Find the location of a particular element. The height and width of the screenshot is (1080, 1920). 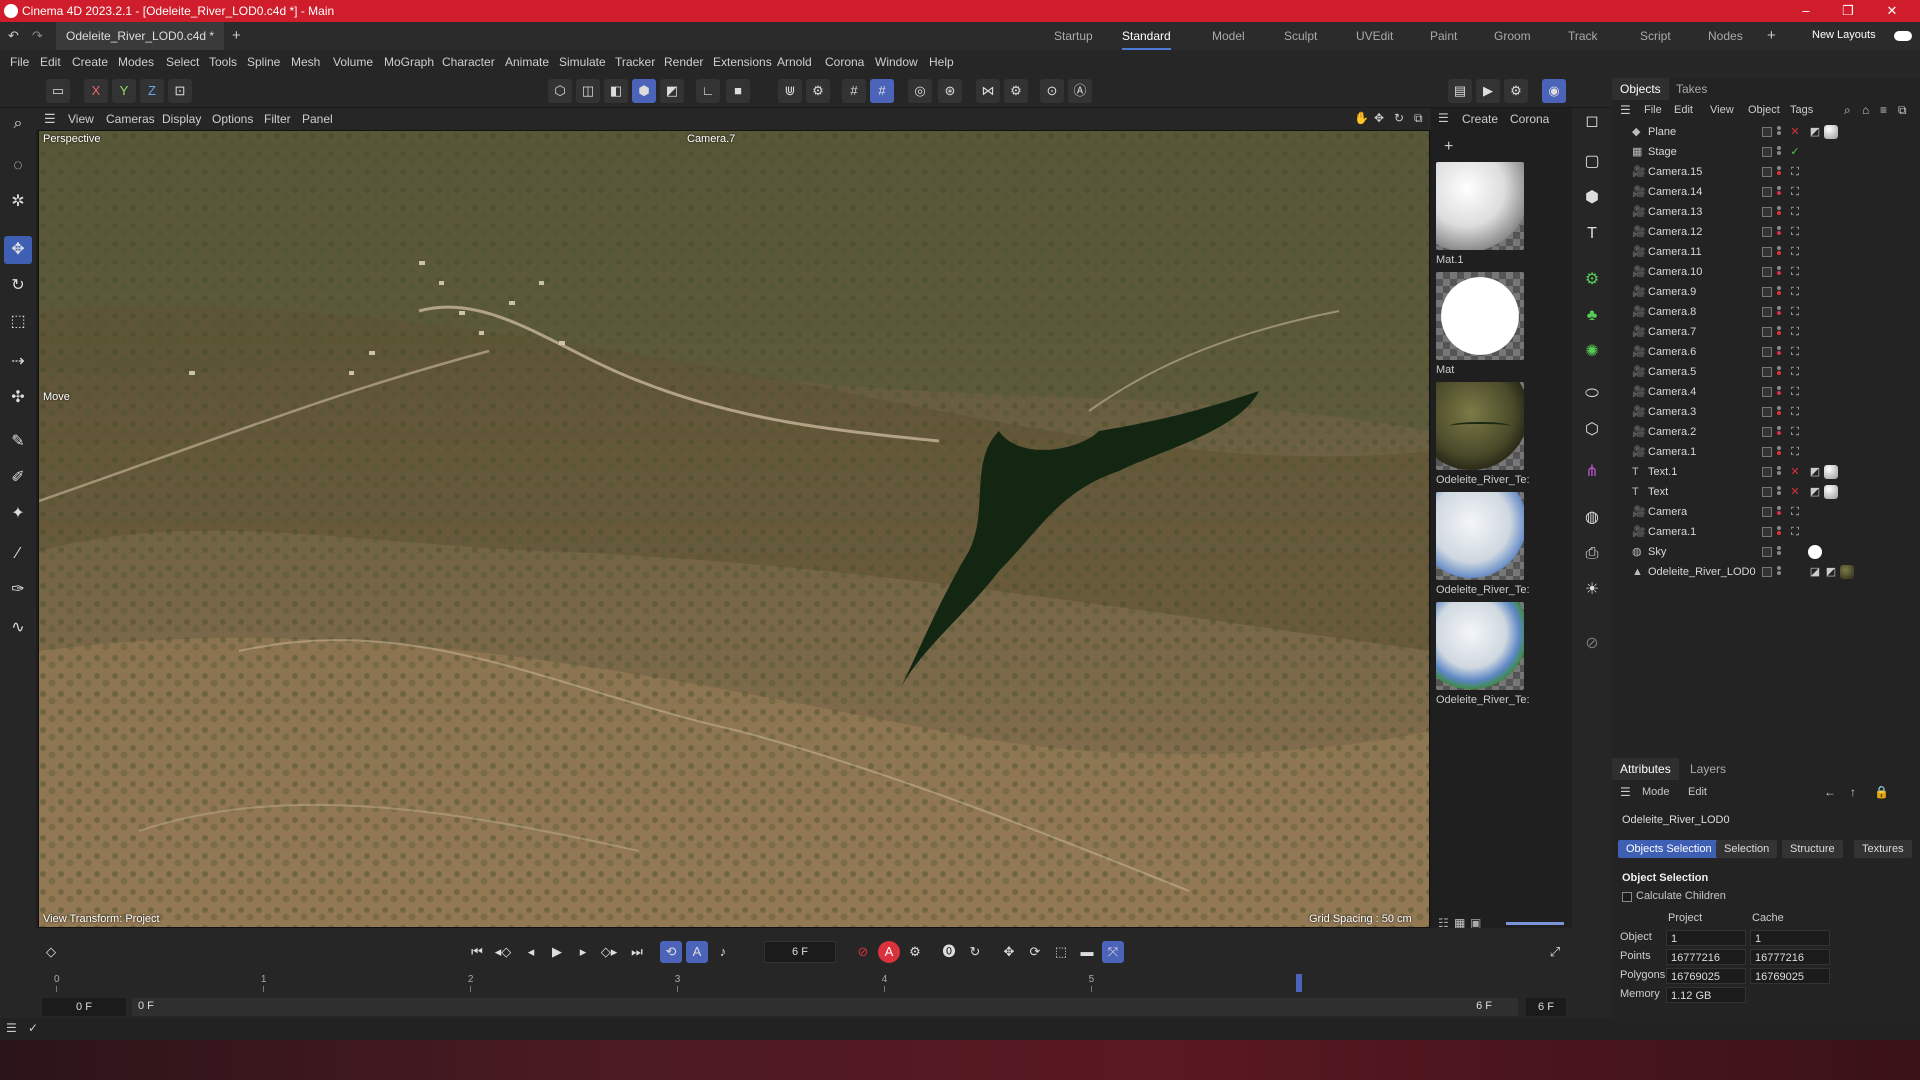

new-window-icon: ⧉ is located at coordinates (1902, 110).